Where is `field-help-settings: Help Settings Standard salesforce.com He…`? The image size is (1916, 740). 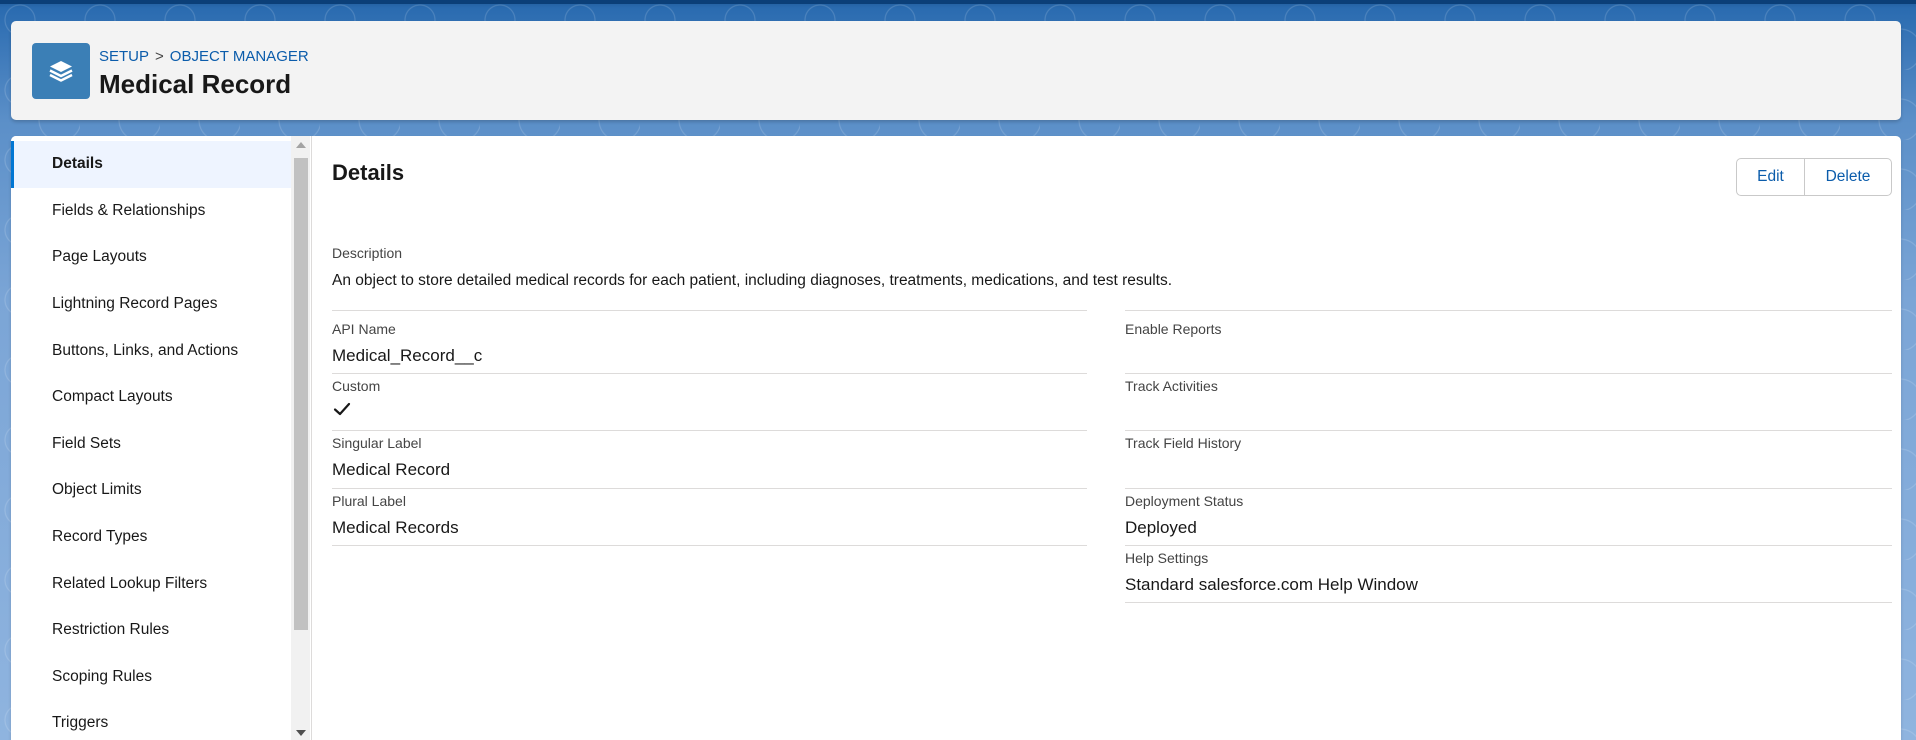 field-help-settings: Help Settings Standard salesforce.com He… is located at coordinates (1508, 574).